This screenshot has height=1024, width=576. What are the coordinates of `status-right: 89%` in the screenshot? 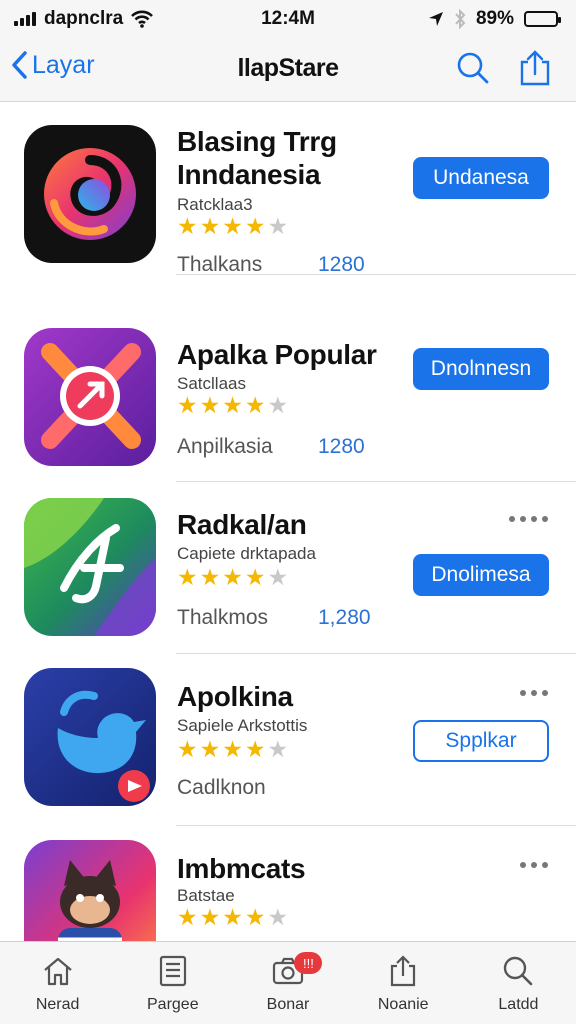 It's located at (494, 19).